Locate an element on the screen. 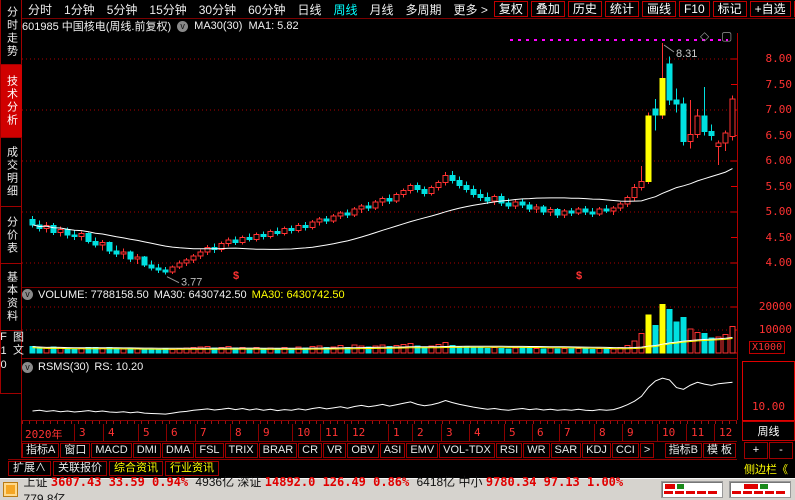 This screenshot has width=795, height=500. toolbar-action-标记: 标记 is located at coordinates (729, 9).